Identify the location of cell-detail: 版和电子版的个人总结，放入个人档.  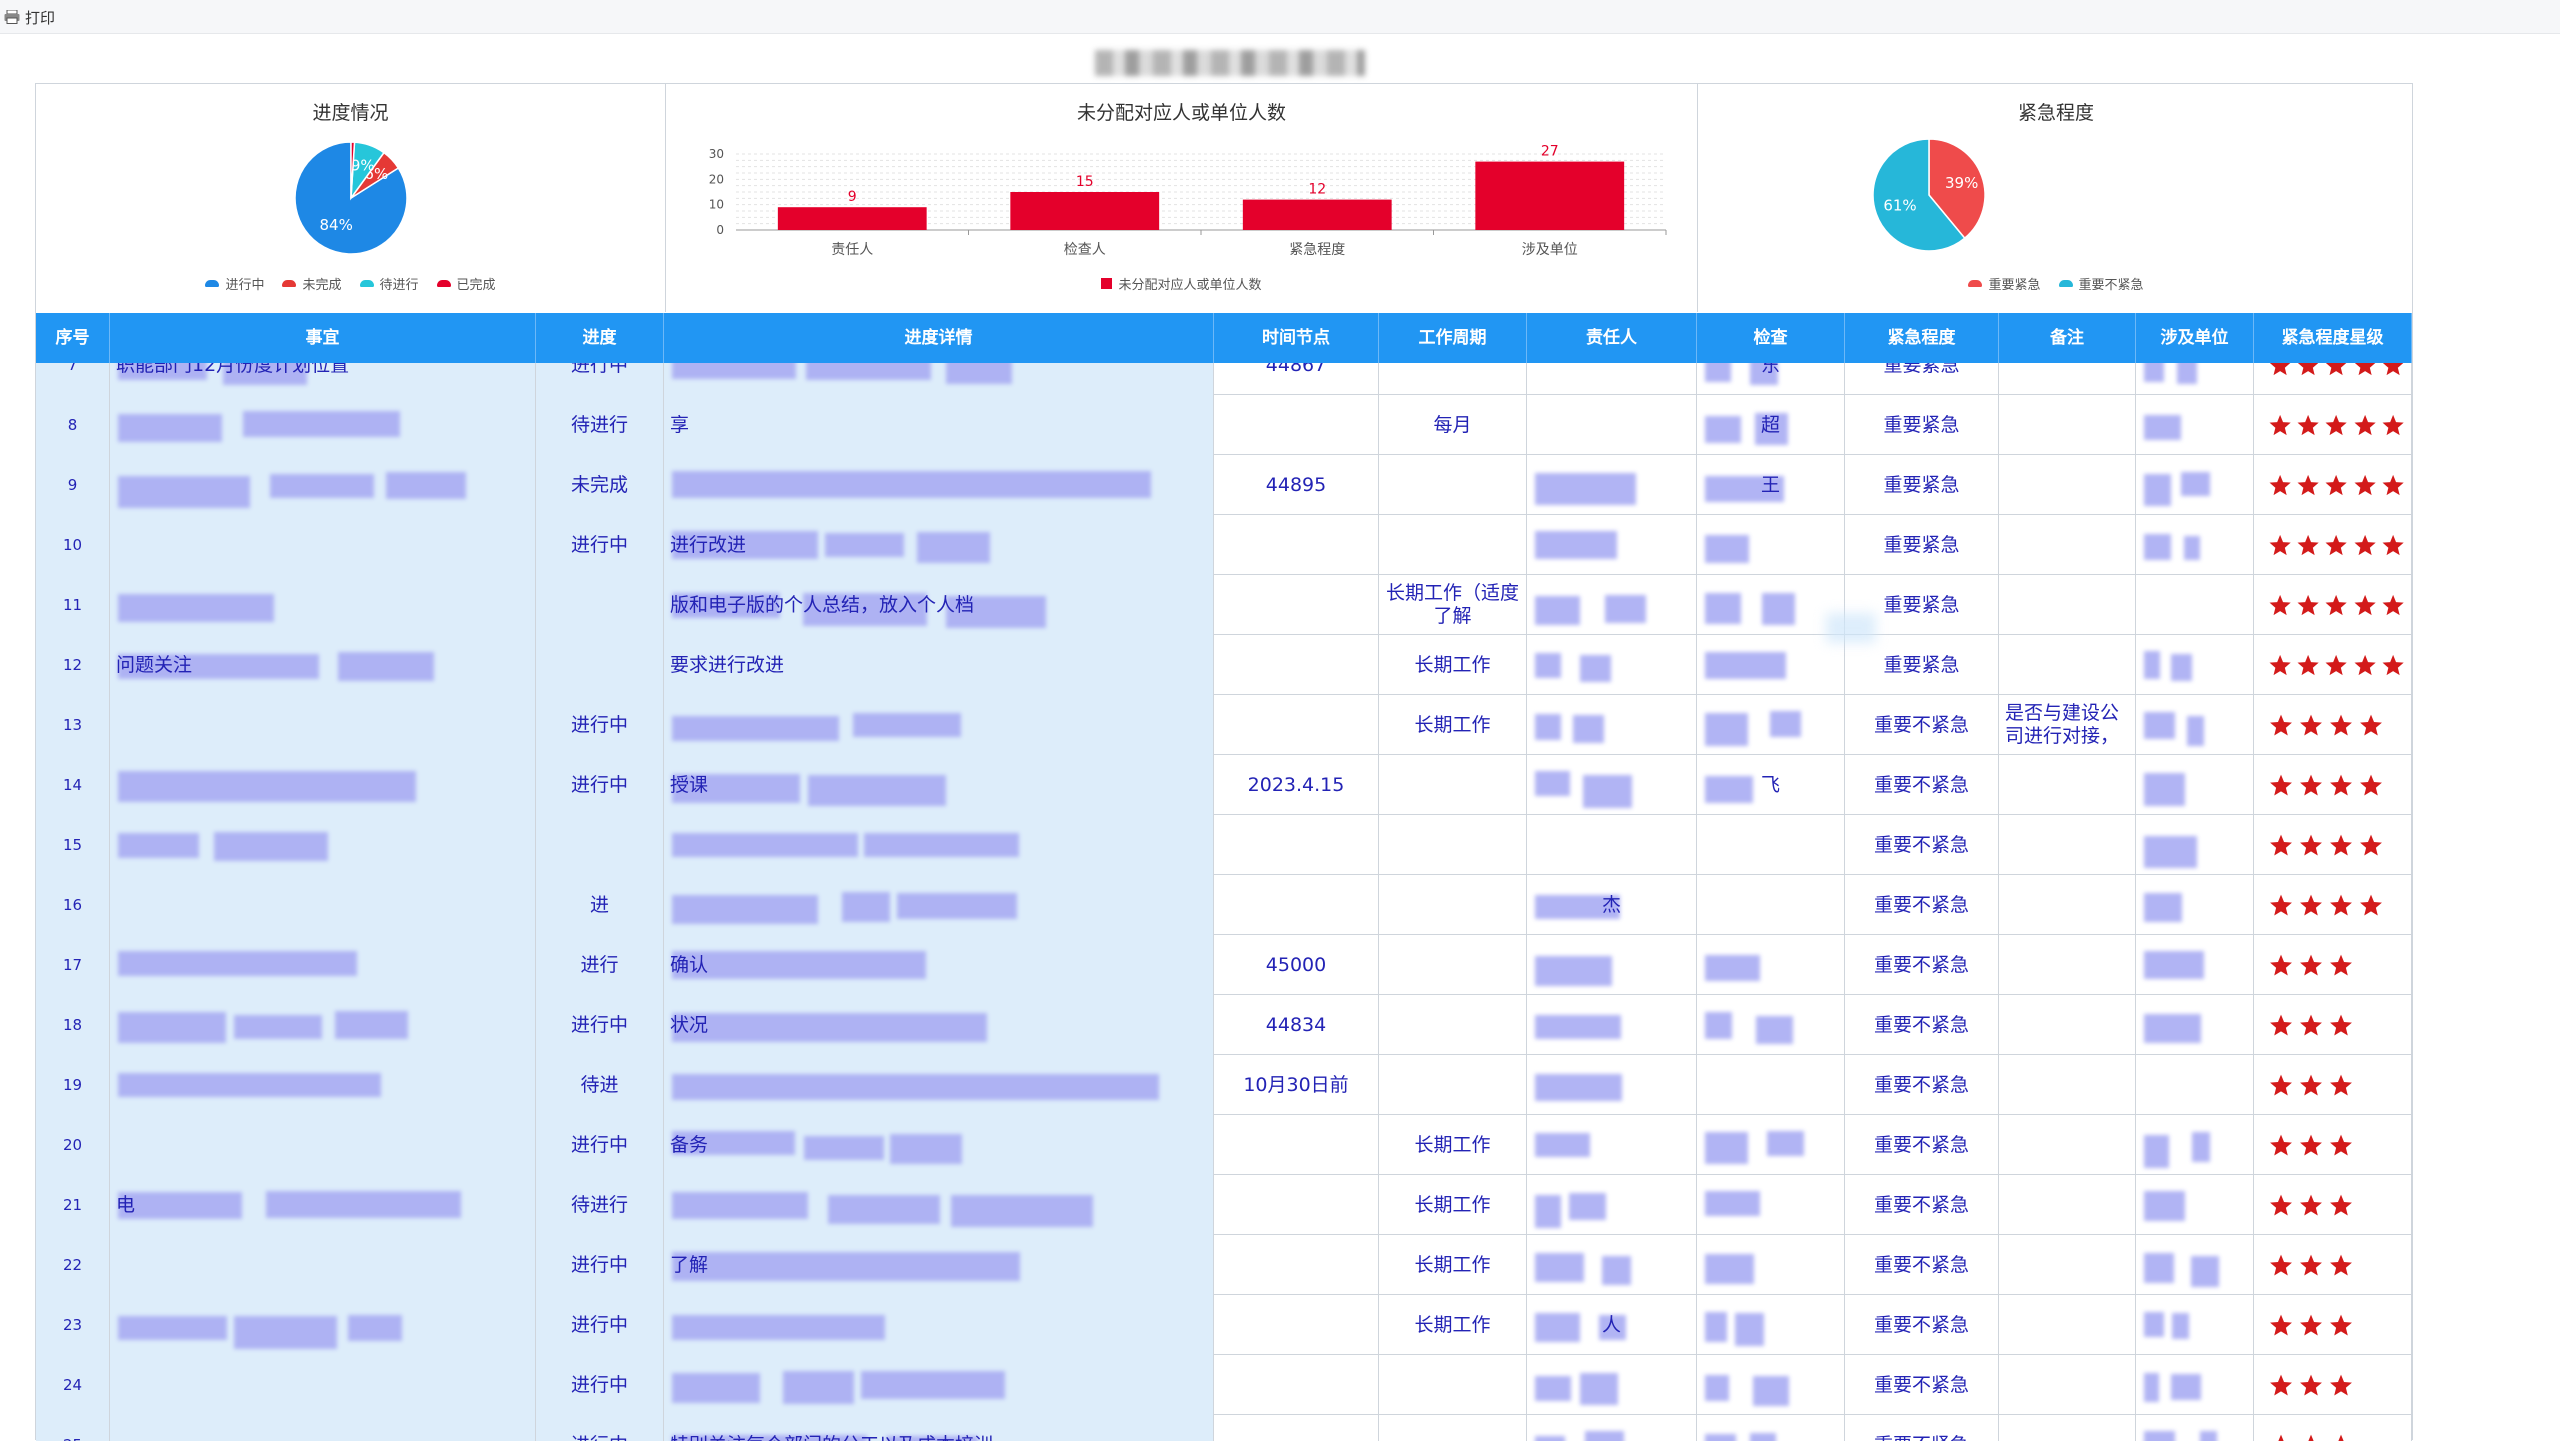
(939, 605).